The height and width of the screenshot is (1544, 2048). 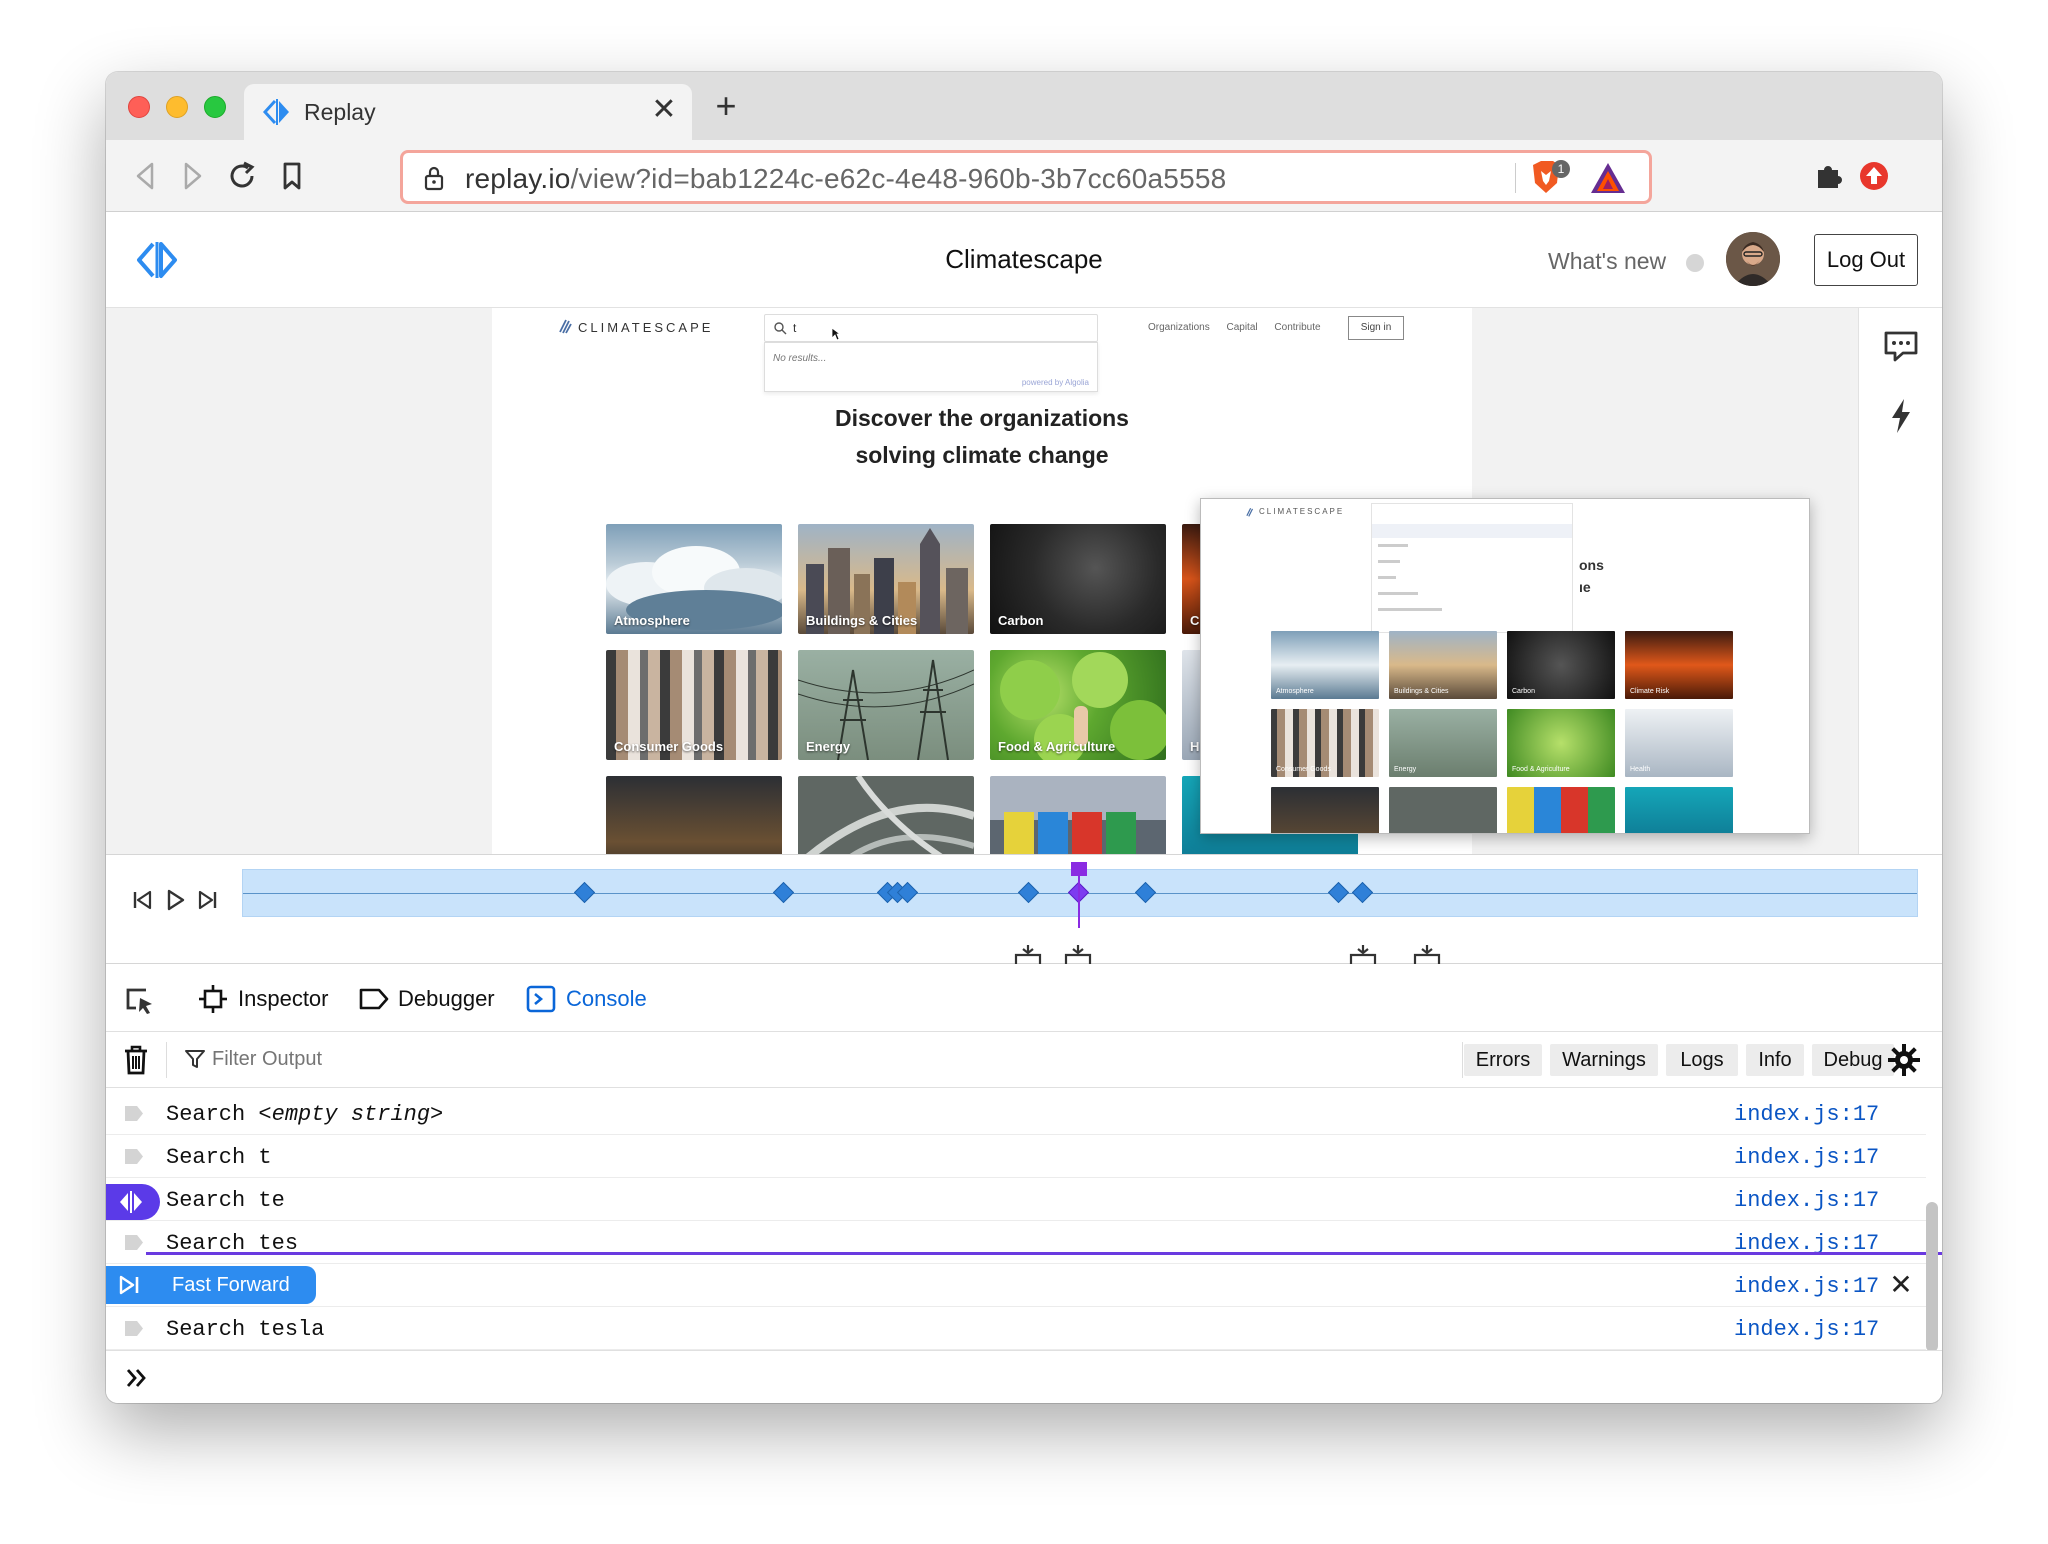 What do you see at coordinates (283, 998) in the screenshot?
I see `tab-inspector-label: Inspector` at bounding box center [283, 998].